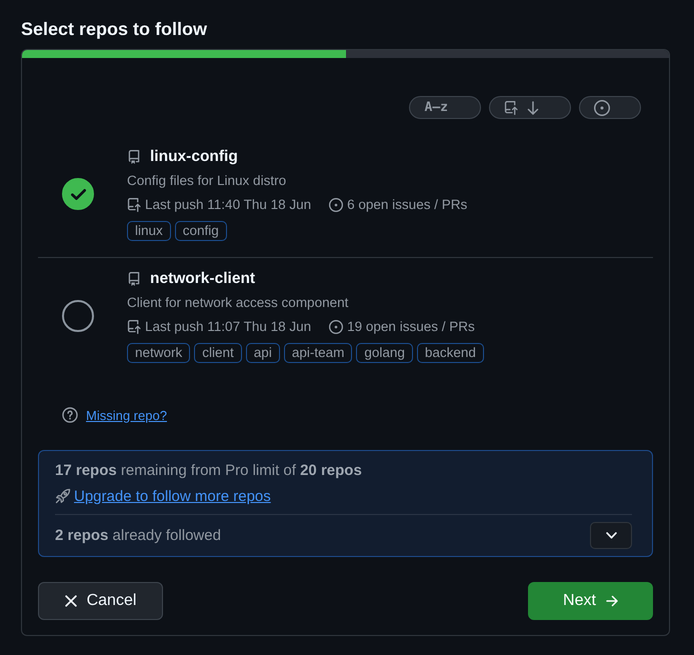  What do you see at coordinates (126, 415) in the screenshot?
I see `missing-repo-link: Missing repo?` at bounding box center [126, 415].